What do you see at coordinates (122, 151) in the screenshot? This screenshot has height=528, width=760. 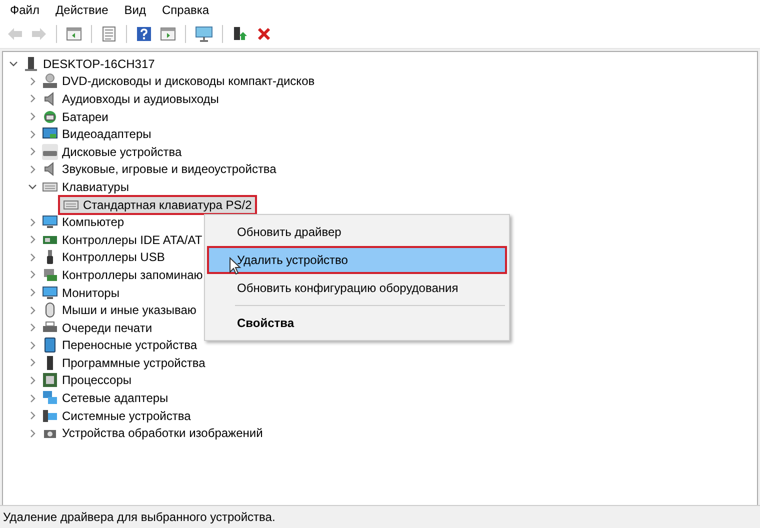 I see `tree-item: Дисковые устройства` at bounding box center [122, 151].